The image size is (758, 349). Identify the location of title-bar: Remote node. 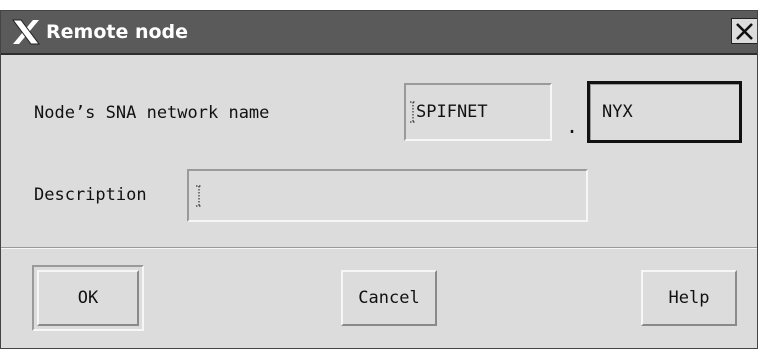
(379, 33).